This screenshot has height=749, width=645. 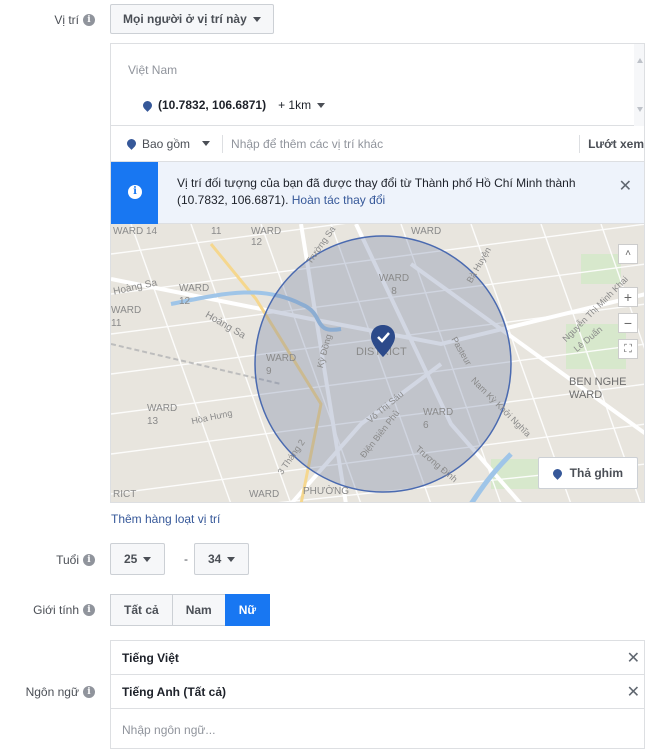 I want to click on age-label-text: Tuổi, so click(x=67, y=560).